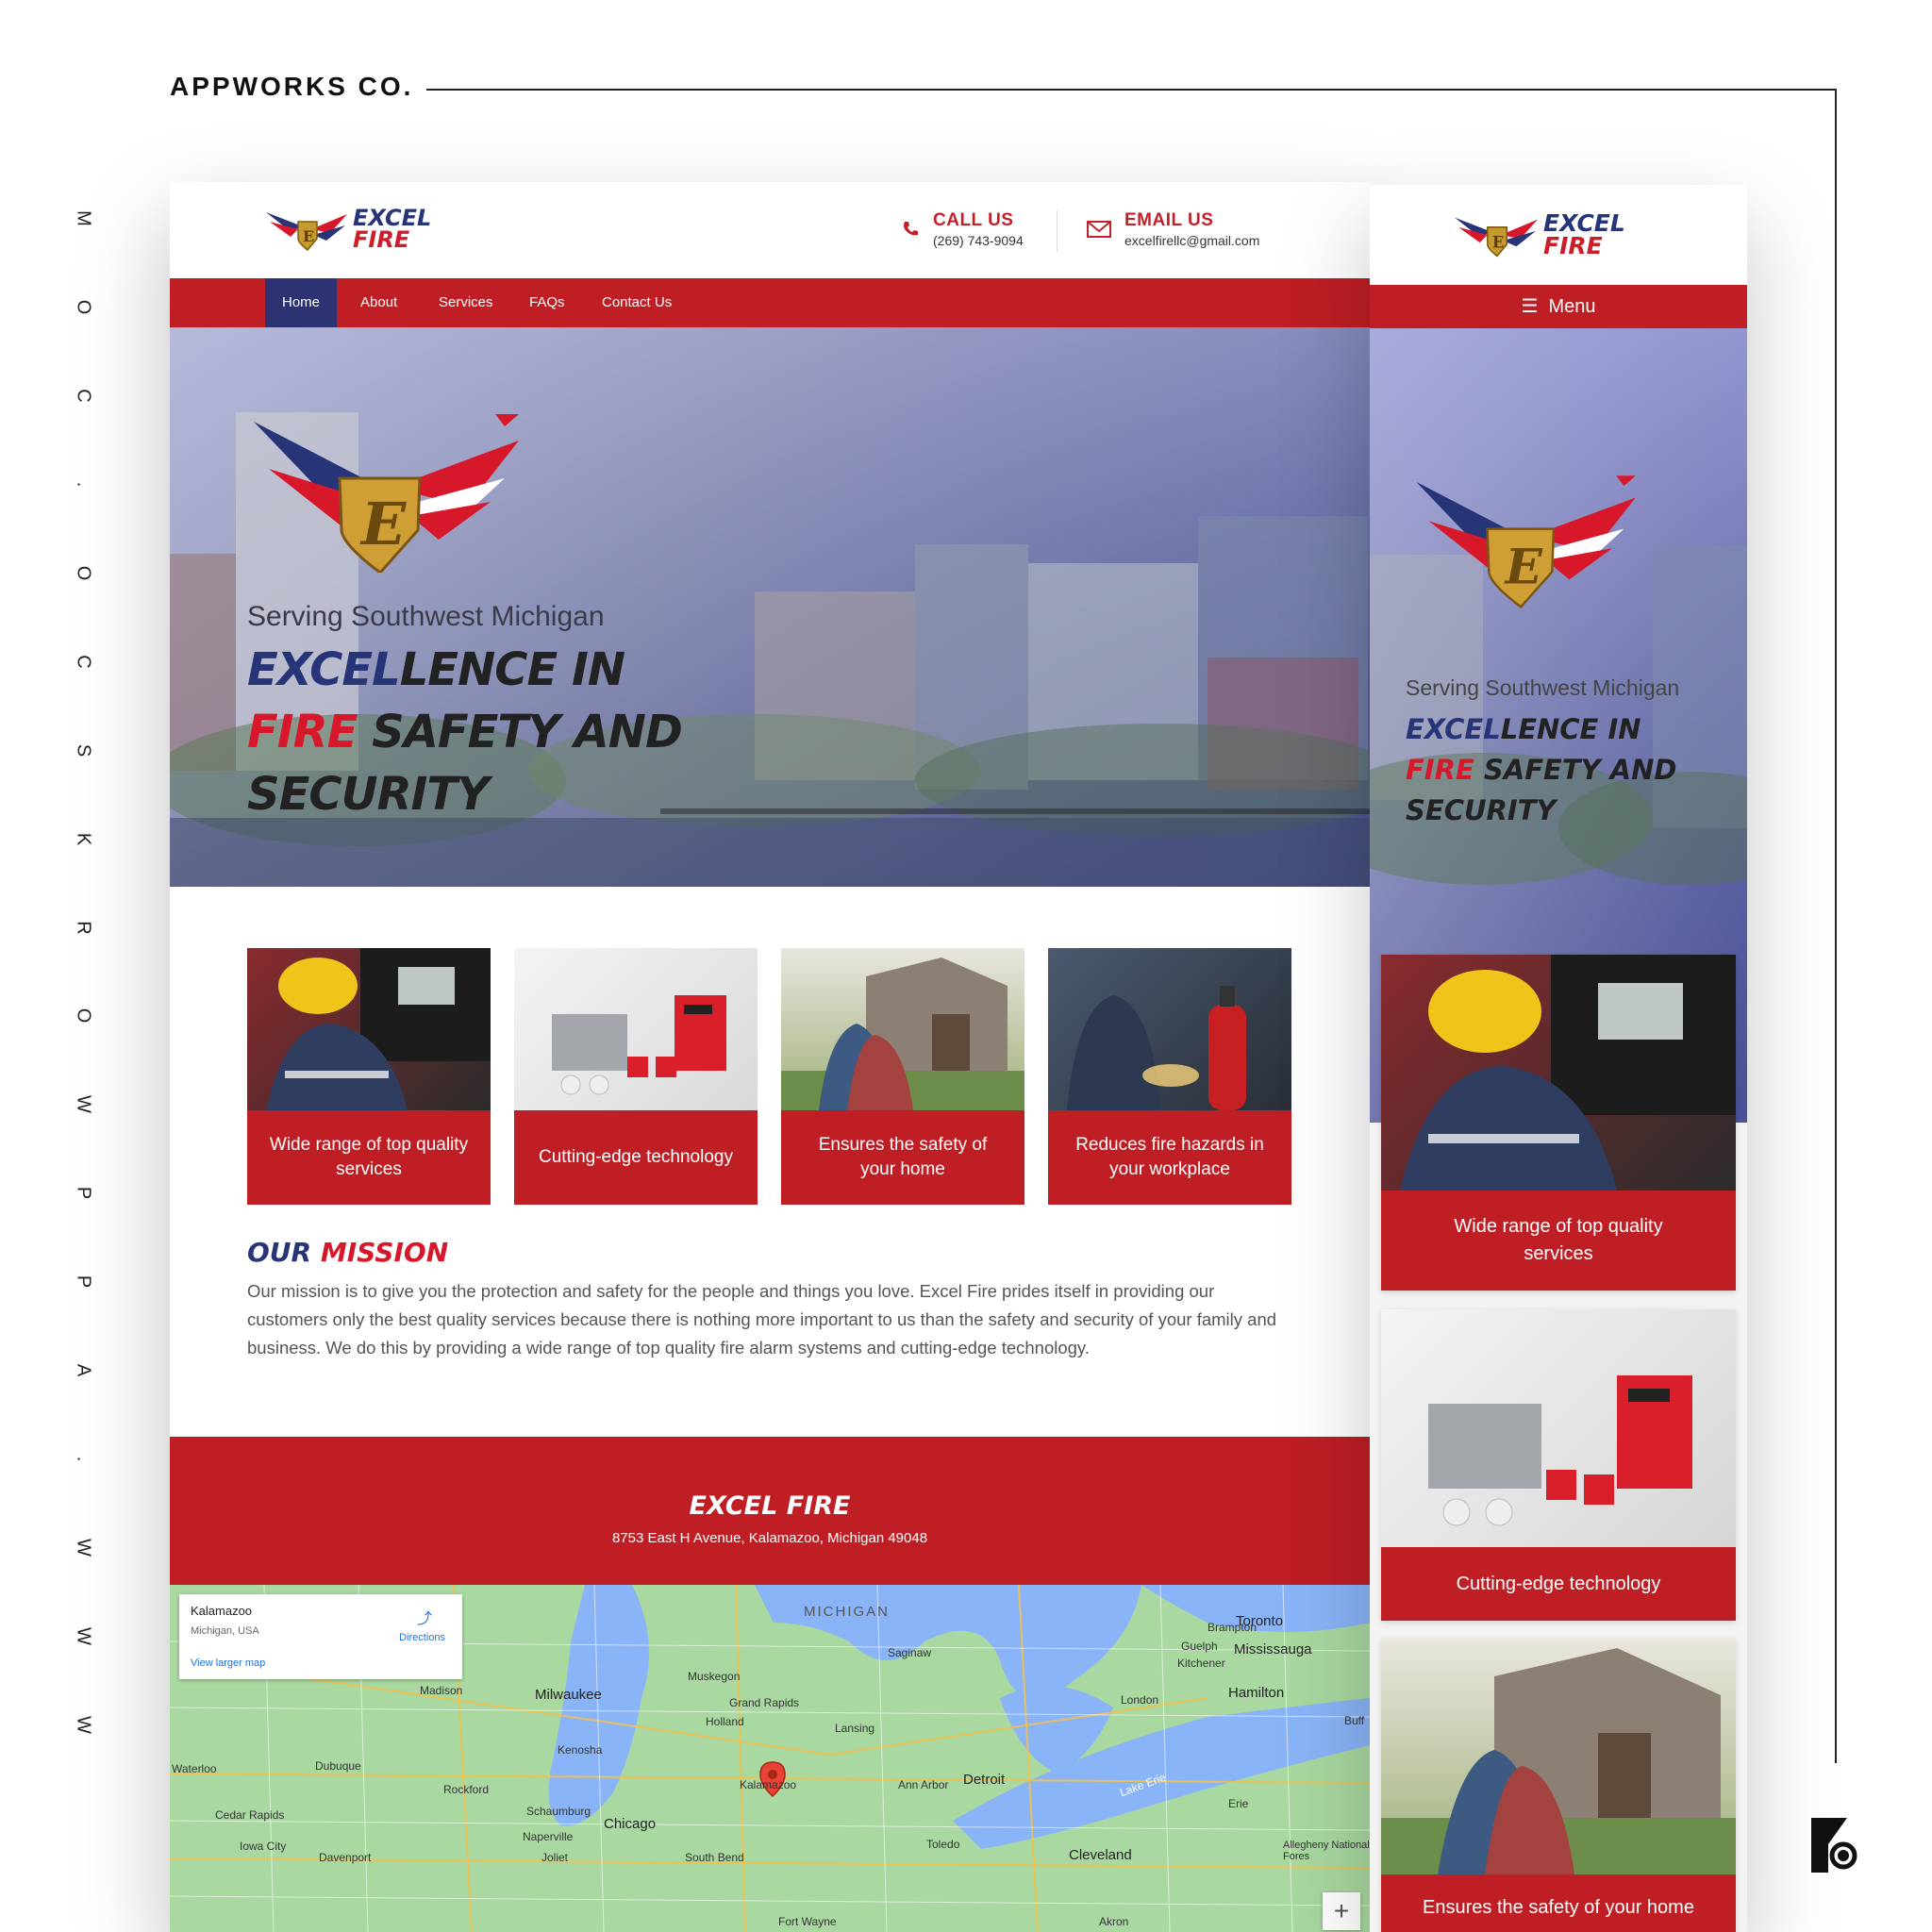  I want to click on map-zoom-in-button: +, so click(1341, 1911).